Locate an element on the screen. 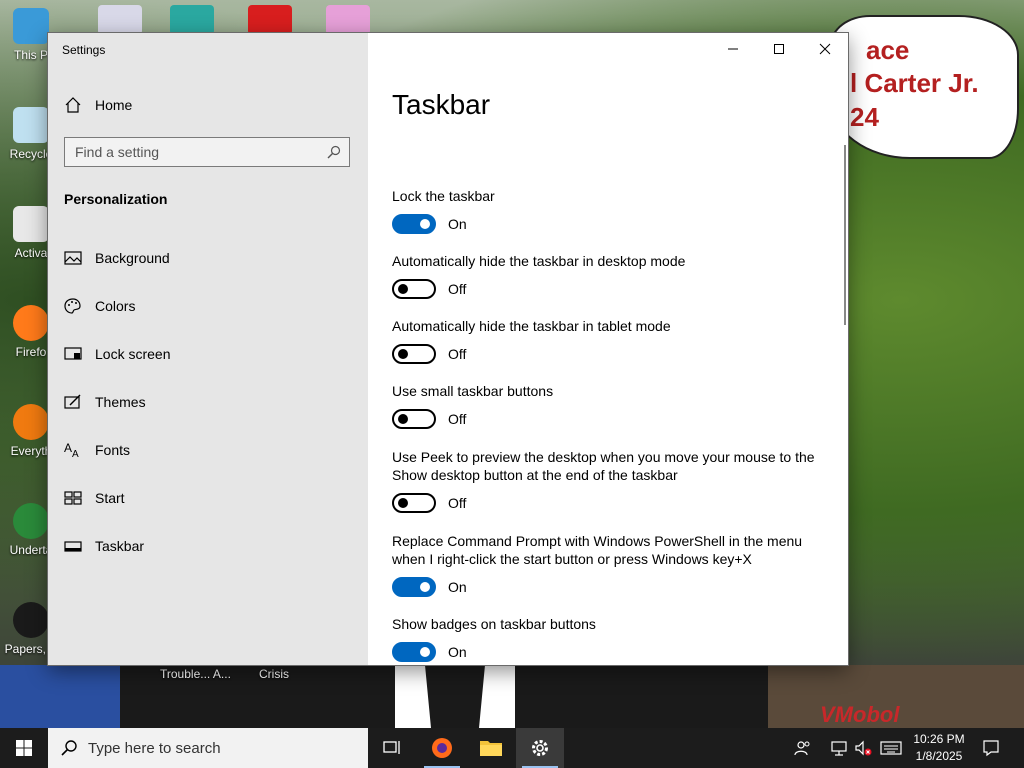 This screenshot has height=768, width=1024. themes-icon is located at coordinates (72, 401).